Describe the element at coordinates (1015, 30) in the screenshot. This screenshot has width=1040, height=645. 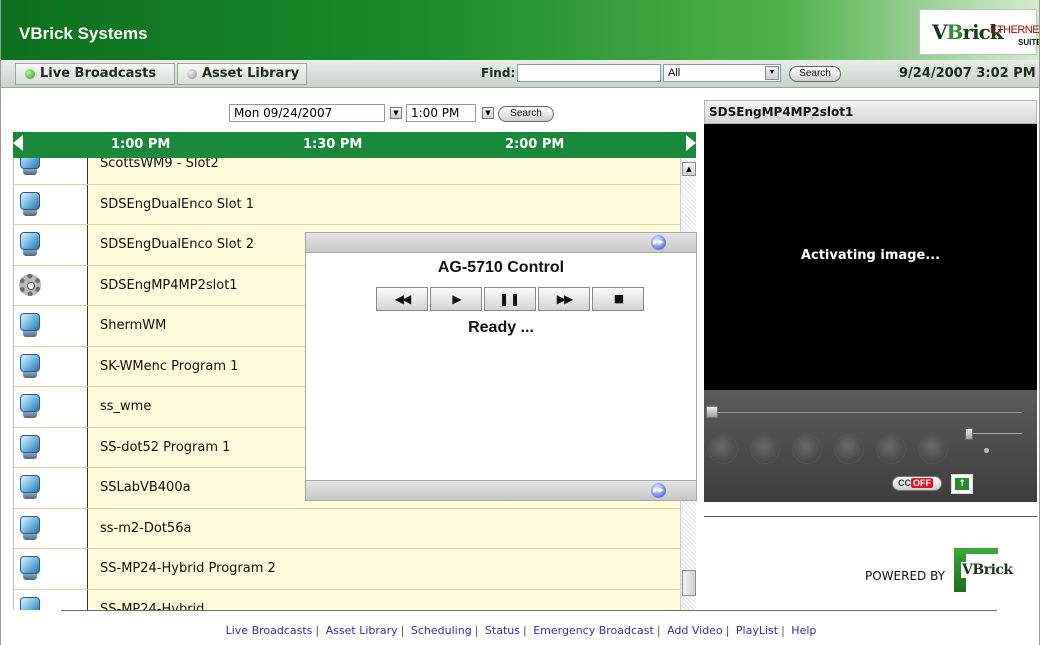
I see `logo-ethernetv: ETHERNETV` at that location.